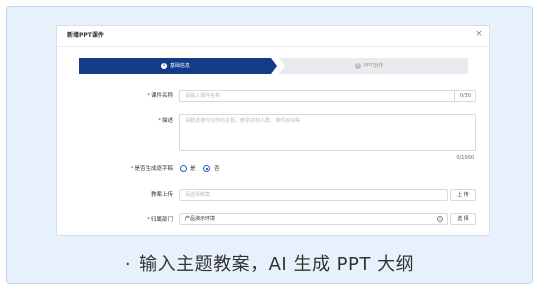  I want to click on courseware-name-placeholder: 请输入课件名称, so click(203, 96).